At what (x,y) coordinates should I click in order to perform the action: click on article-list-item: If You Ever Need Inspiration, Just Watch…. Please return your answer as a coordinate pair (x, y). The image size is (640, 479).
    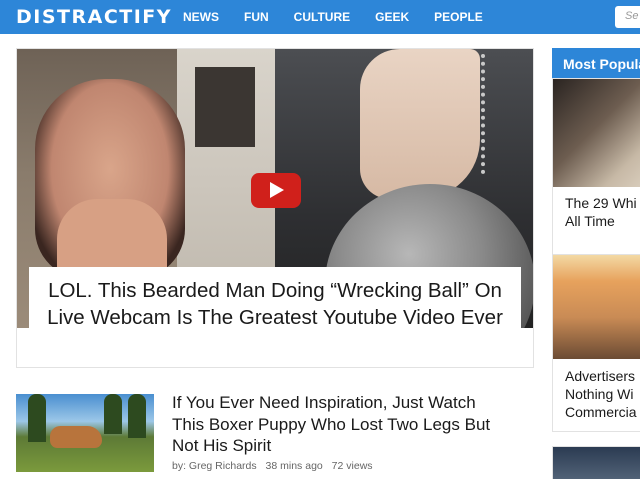
    Looking at the image, I should click on (274, 435).